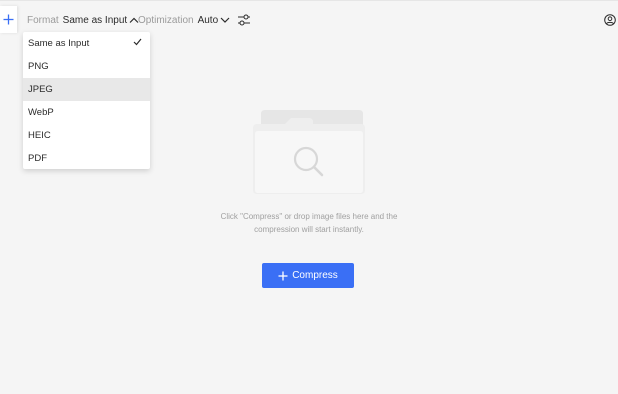  Describe the element at coordinates (86, 112) in the screenshot. I see `format-option-webp: WebP` at that location.